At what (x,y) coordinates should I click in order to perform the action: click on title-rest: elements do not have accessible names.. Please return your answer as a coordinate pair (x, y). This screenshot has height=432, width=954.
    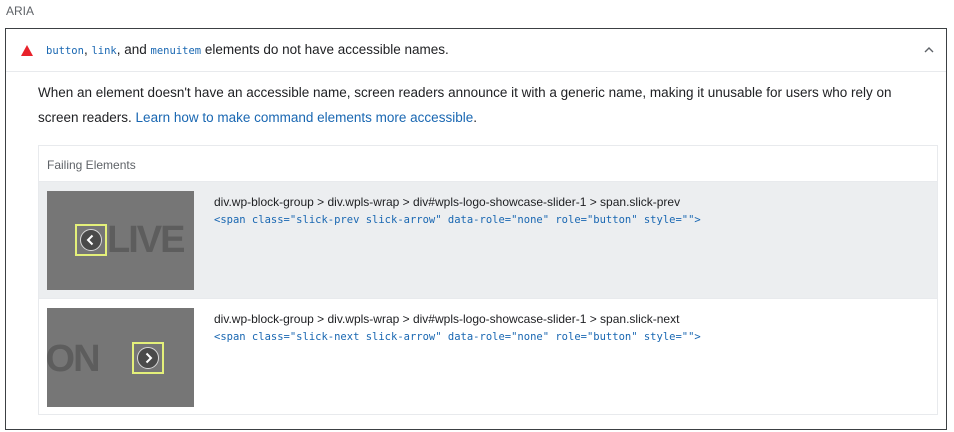
    Looking at the image, I should click on (325, 49).